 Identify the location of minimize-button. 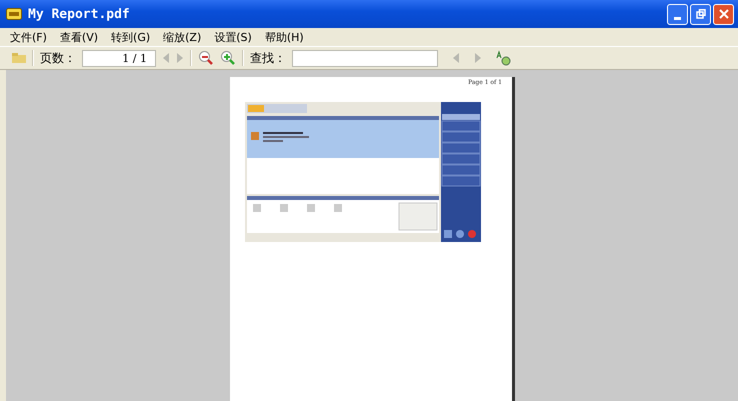
(677, 14).